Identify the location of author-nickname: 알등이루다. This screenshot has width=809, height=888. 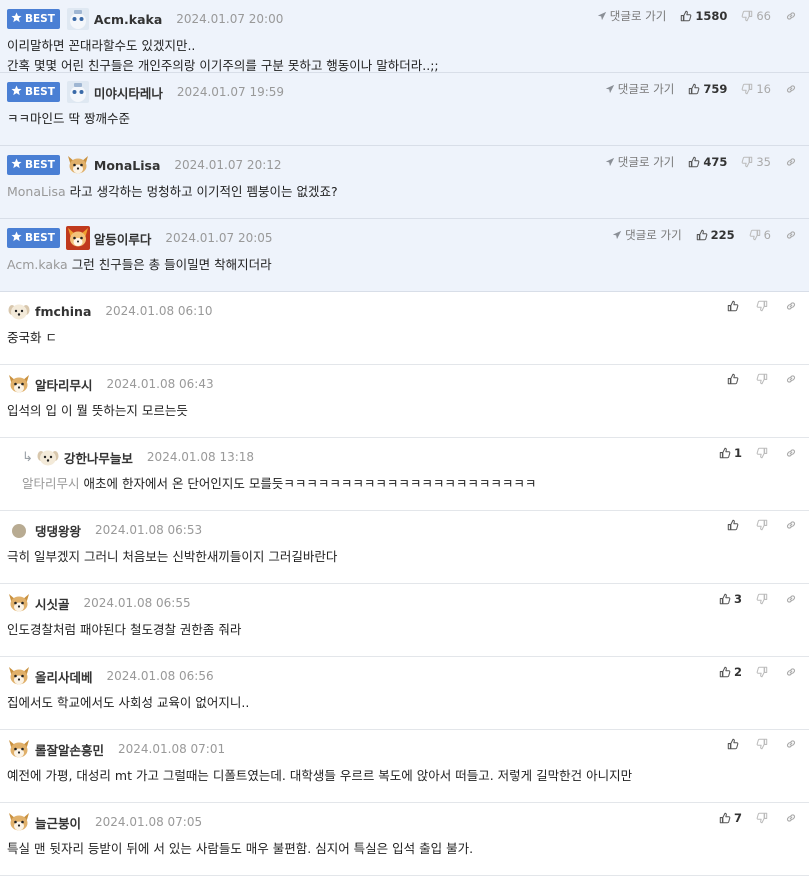
(123, 238).